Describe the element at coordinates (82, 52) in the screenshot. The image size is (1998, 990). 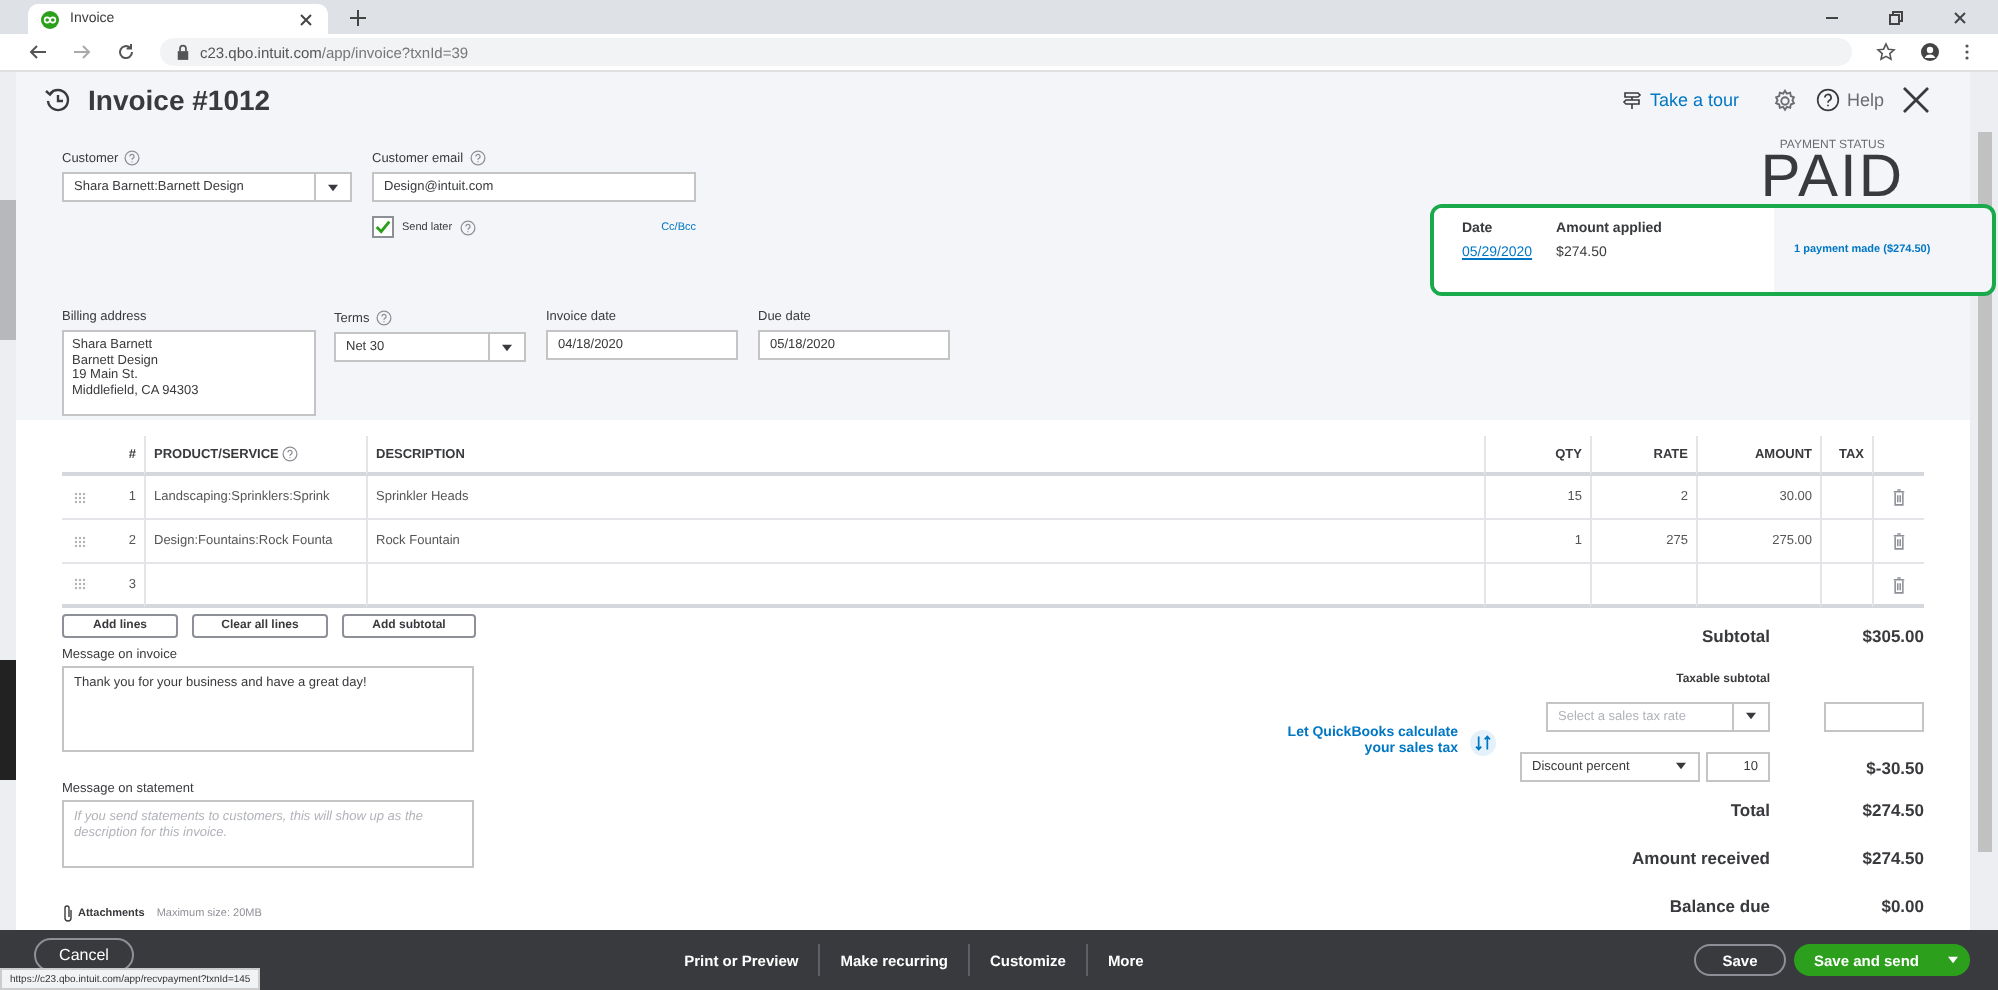
I see `forward-icon` at that location.